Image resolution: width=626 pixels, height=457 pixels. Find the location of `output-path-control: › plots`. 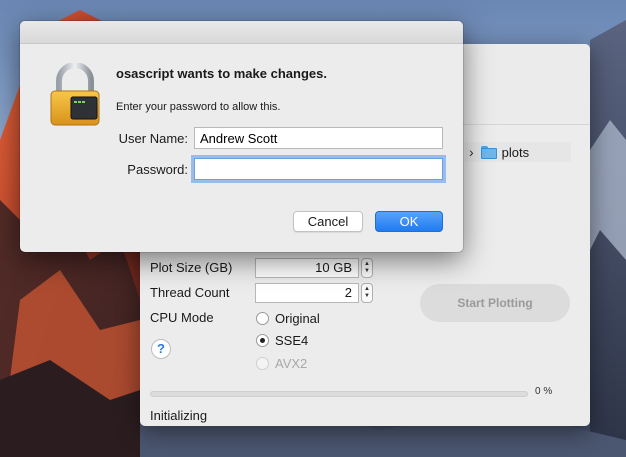

output-path-control: › plots is located at coordinates (518, 152).